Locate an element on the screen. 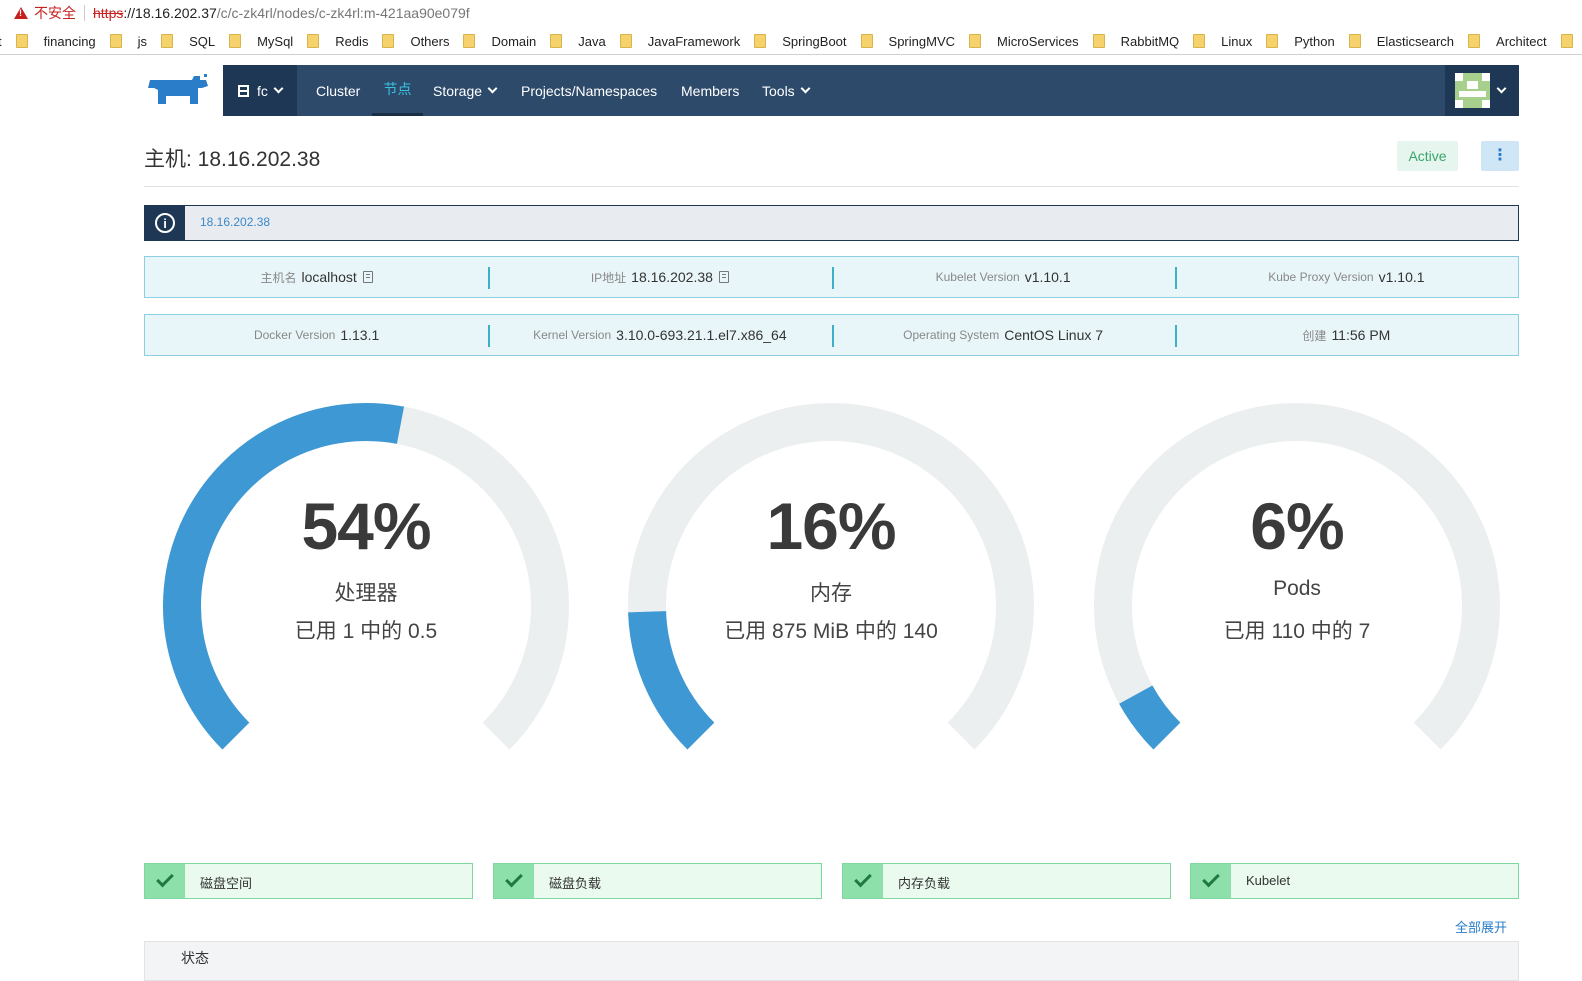 This screenshot has height=981, width=1582. bookmark-item: Domain is located at coordinates (492, 41).